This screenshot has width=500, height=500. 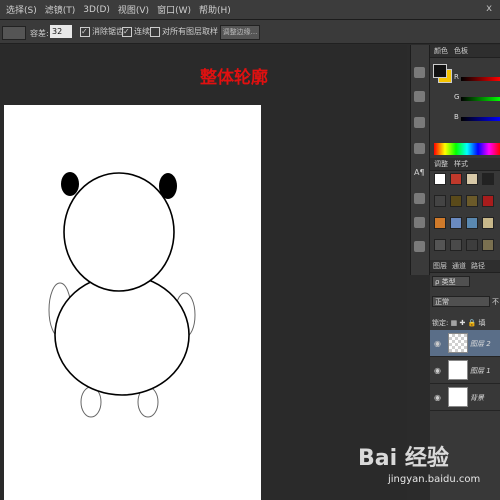 I want to click on layer-row: ◉ 背景, so click(x=465, y=397).